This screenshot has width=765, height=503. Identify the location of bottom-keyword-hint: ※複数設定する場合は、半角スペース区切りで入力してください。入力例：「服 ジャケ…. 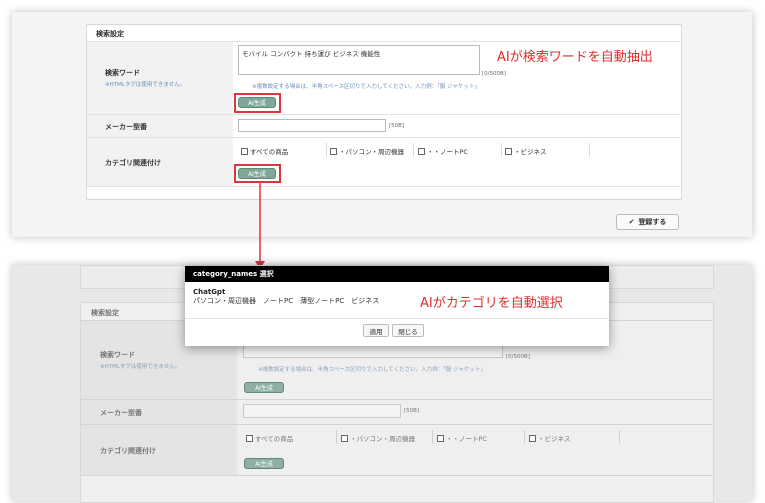
(372, 370).